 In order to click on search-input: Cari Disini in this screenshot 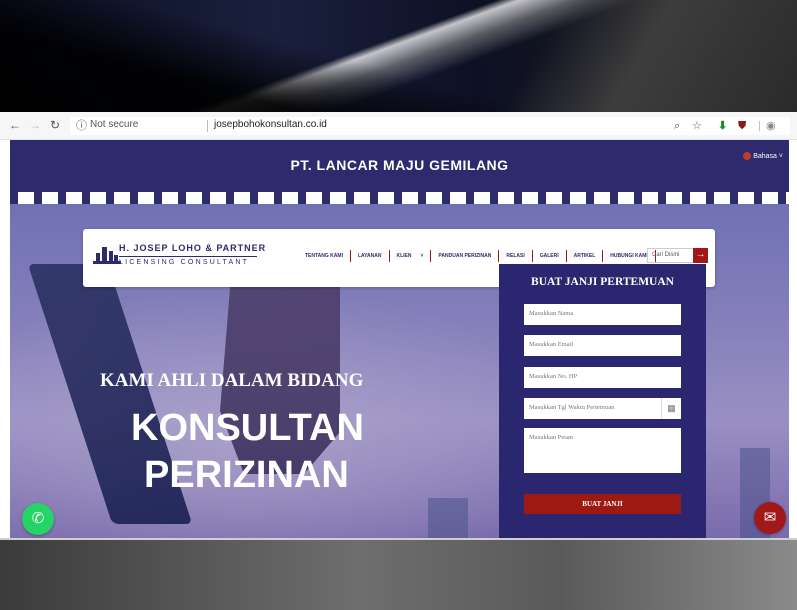, I will do `click(671, 255)`.